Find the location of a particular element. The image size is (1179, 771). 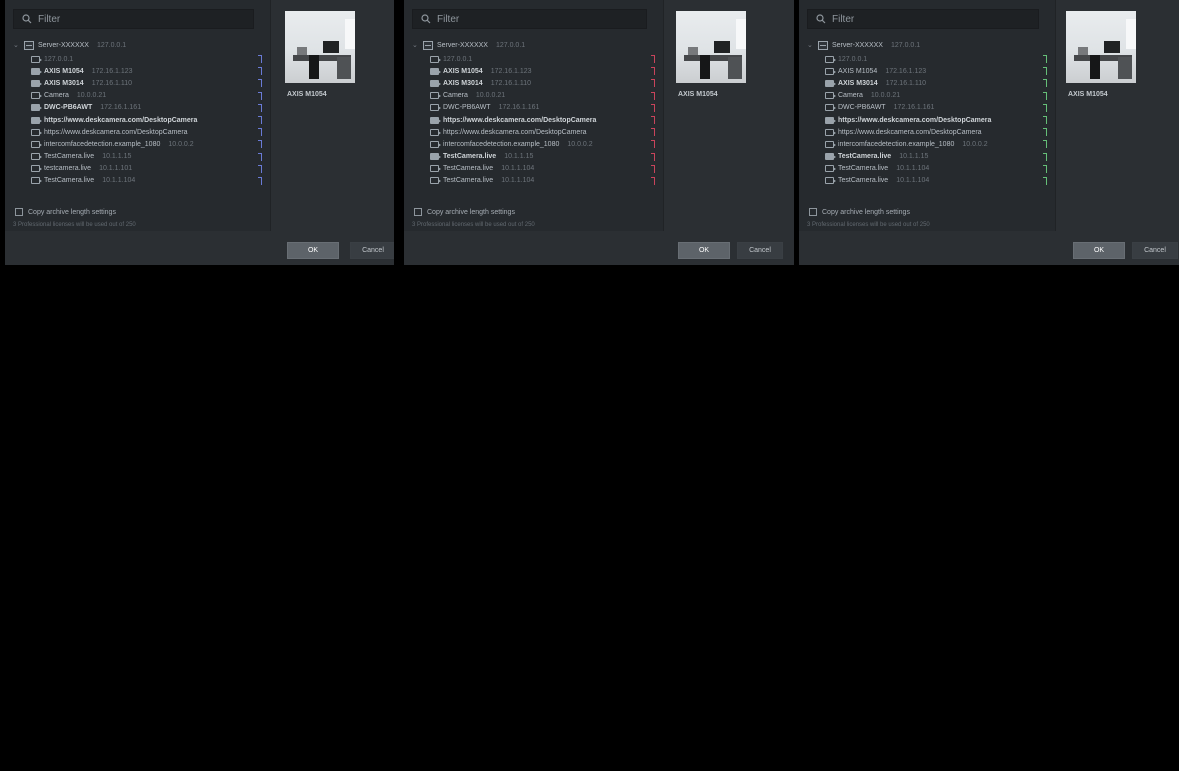

camera-address: 10.1.1.15 is located at coordinates (519, 157).